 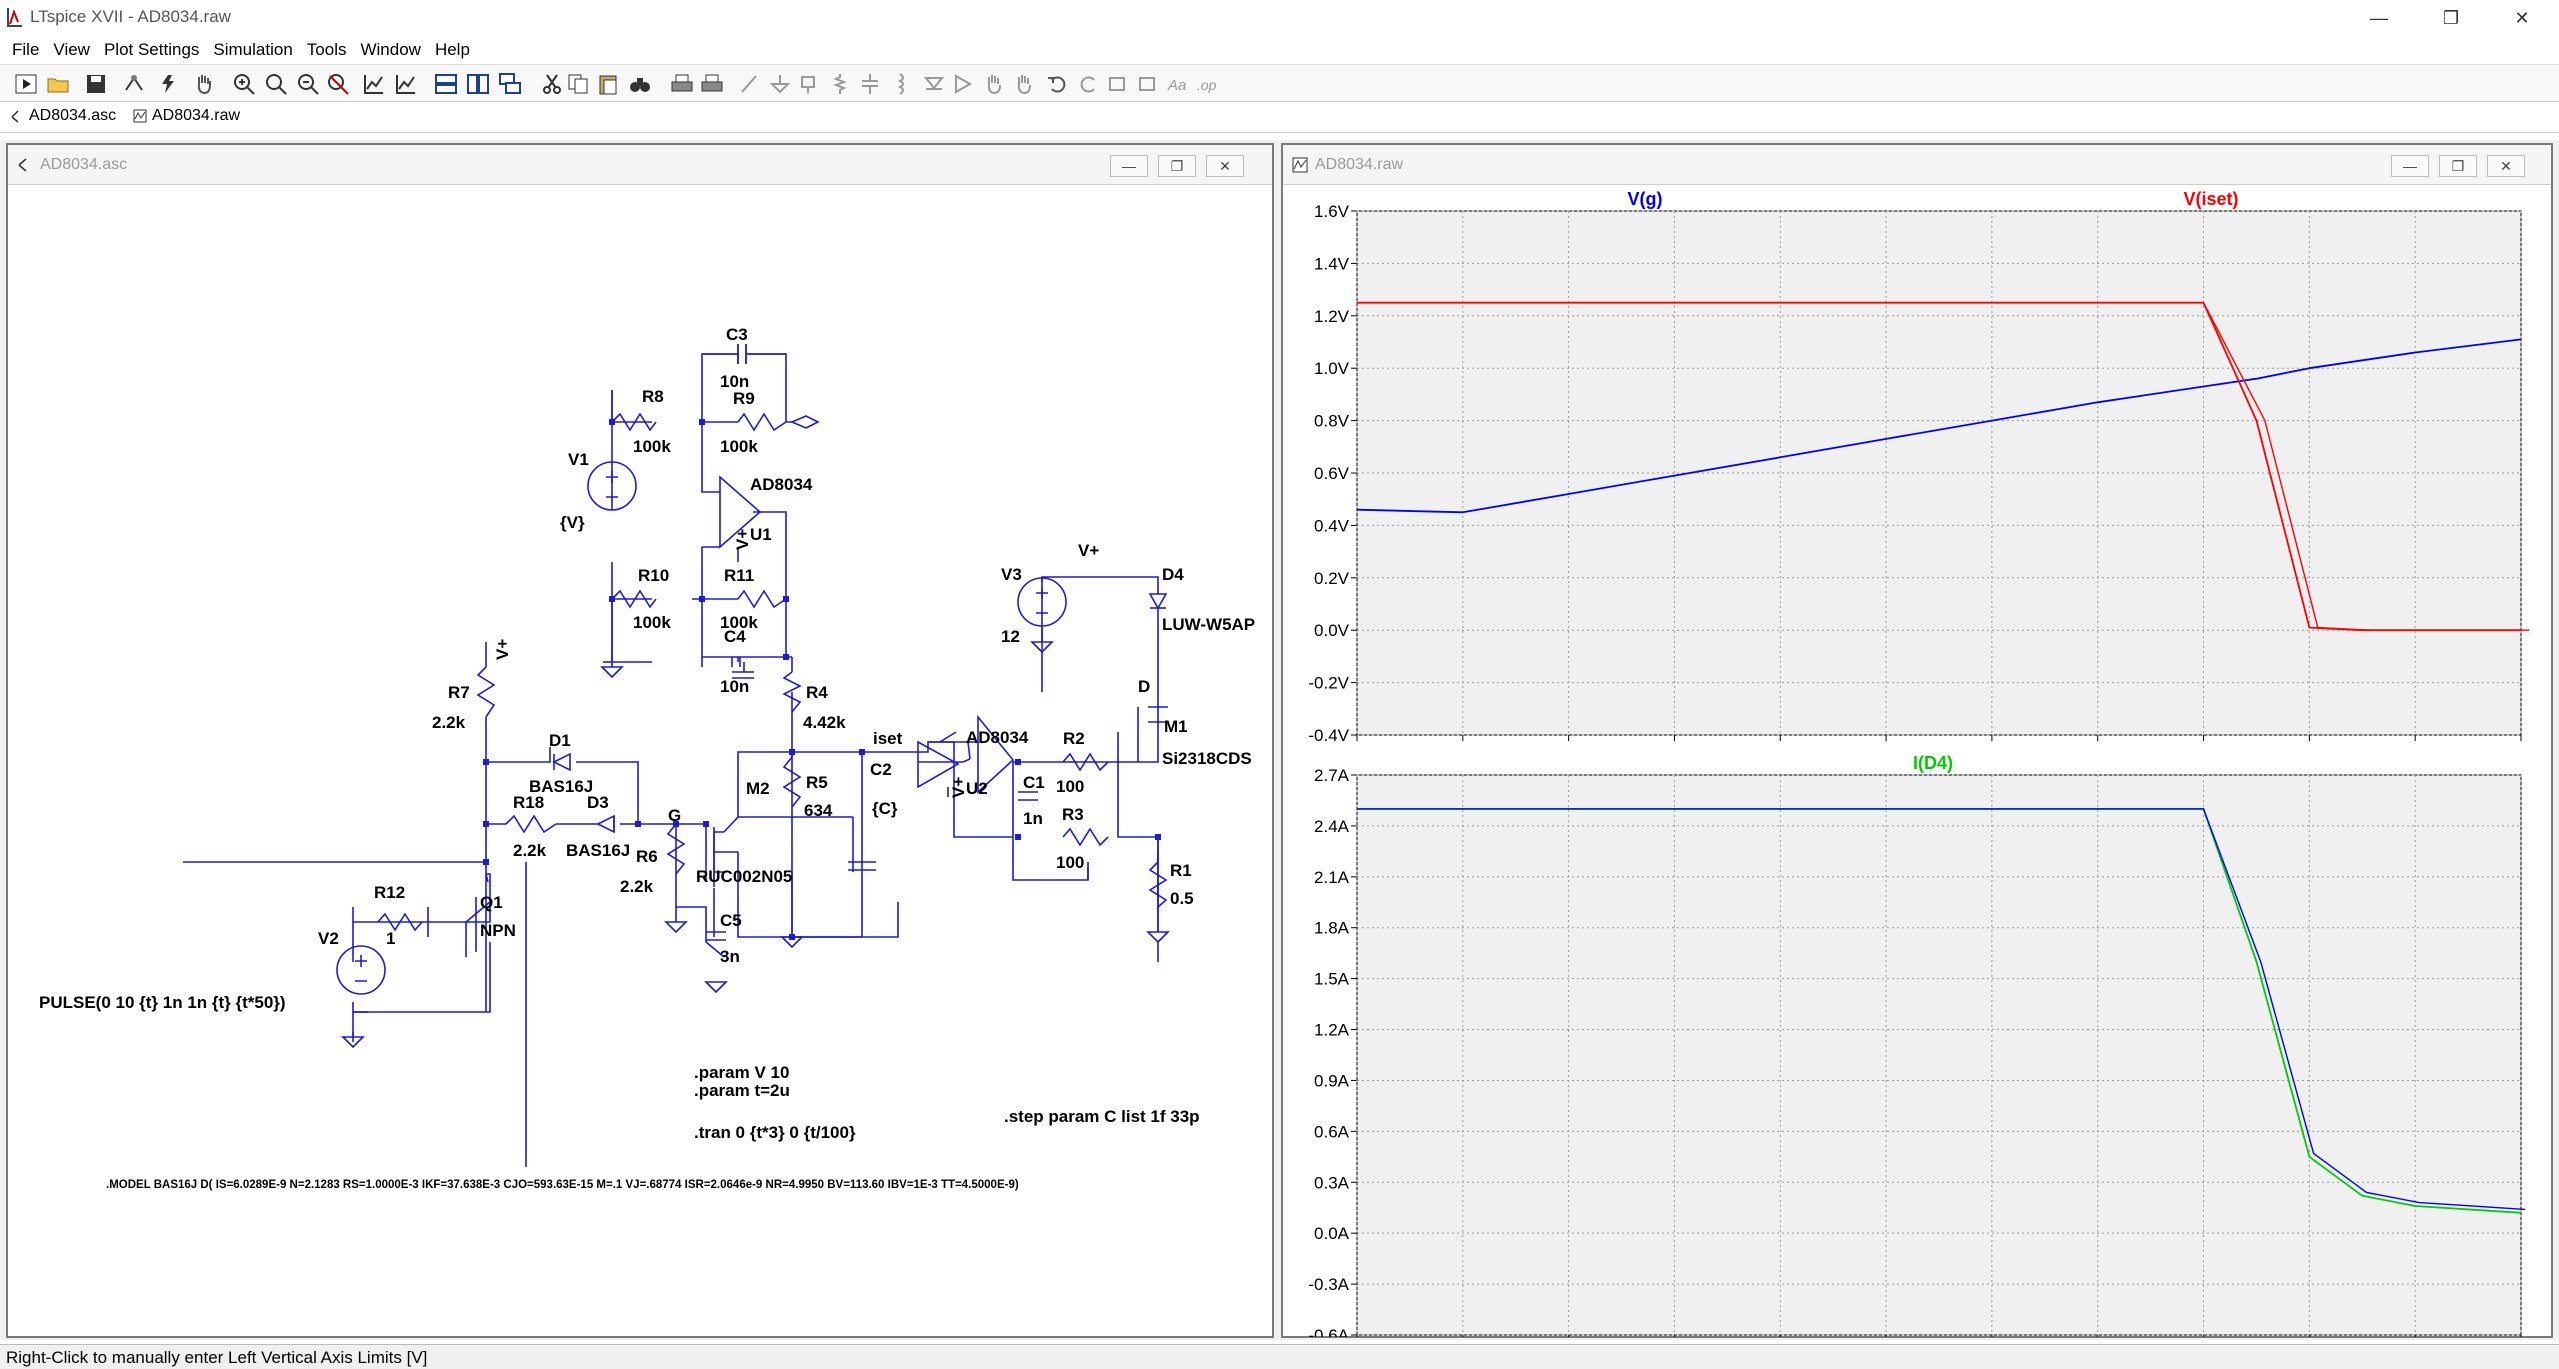 What do you see at coordinates (1645, 199) in the screenshot?
I see `legend-vg: V(g)` at bounding box center [1645, 199].